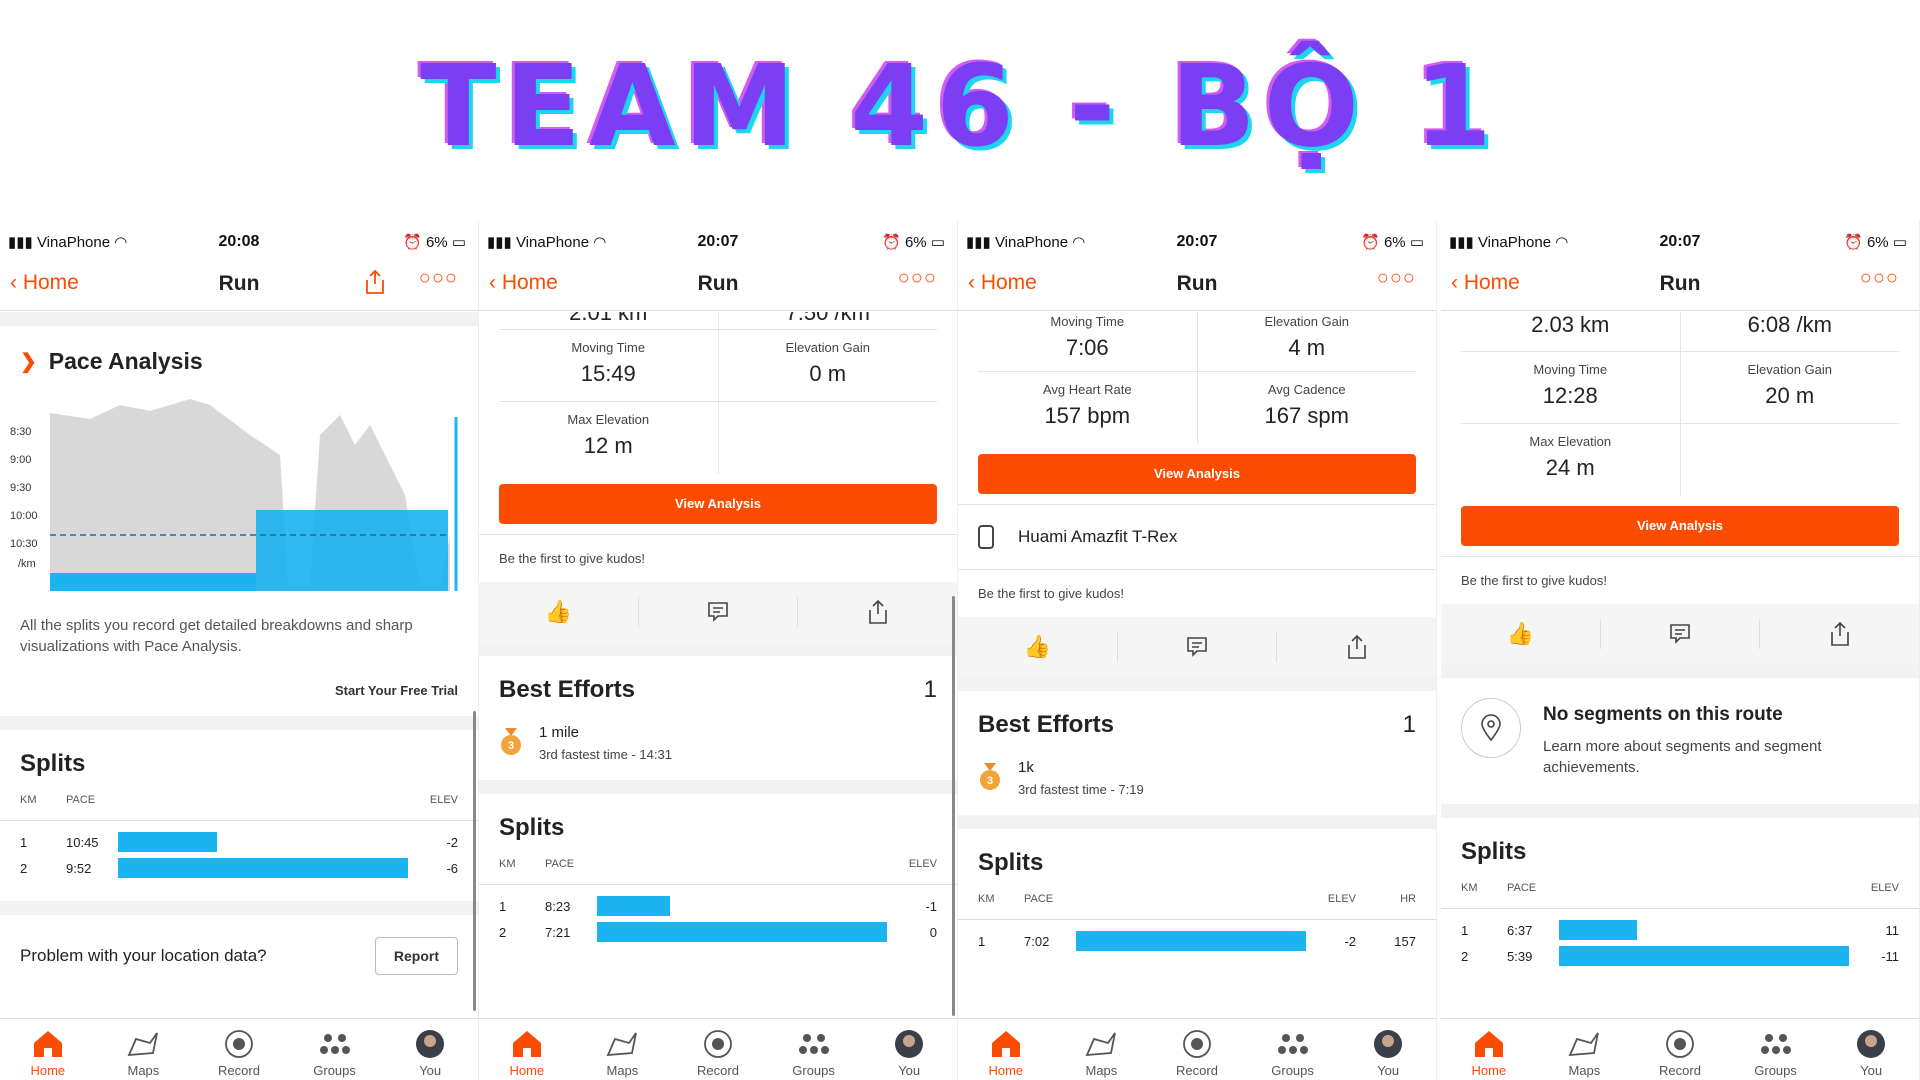 The image size is (1920, 1080). Describe the element at coordinates (28, 362) in the screenshot. I see `chevron-right-icon: ❯` at that location.